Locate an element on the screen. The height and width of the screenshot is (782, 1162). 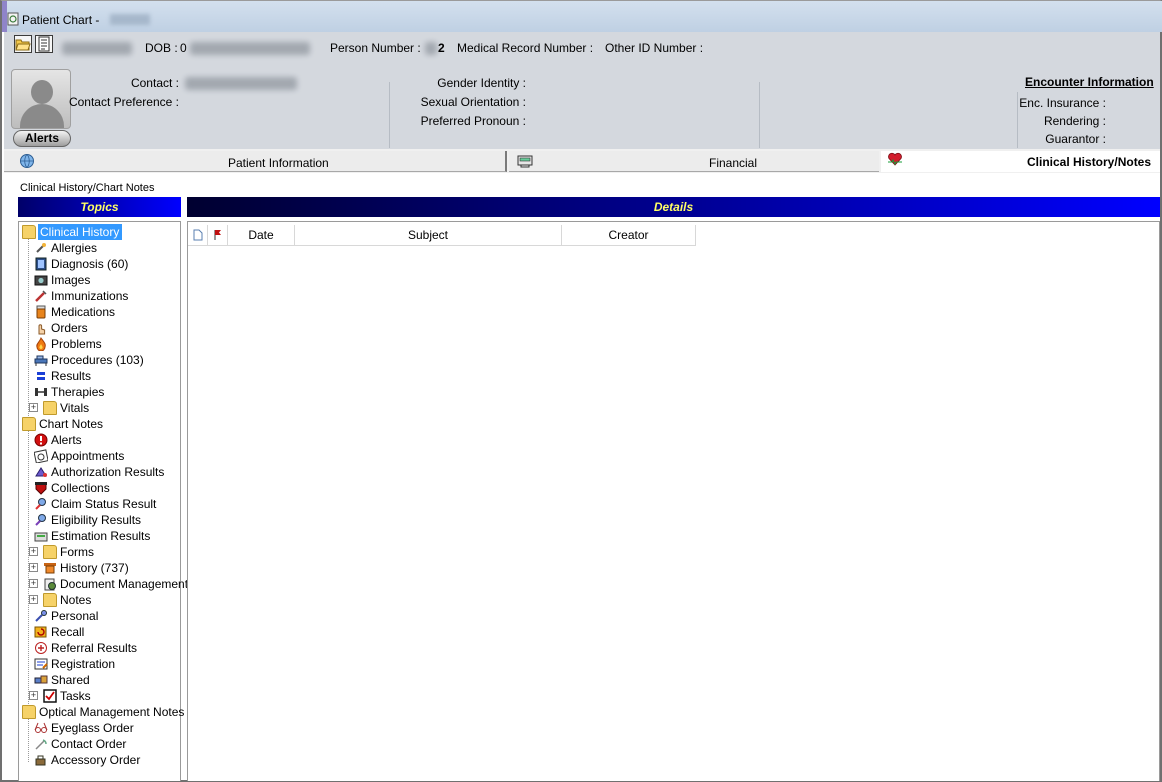
history-icon is located at coordinates (50, 568).